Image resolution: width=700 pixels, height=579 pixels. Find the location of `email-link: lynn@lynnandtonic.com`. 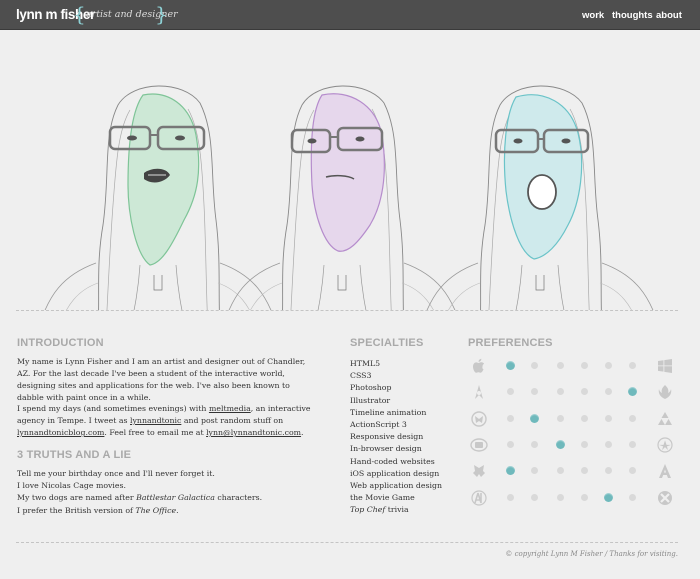

email-link: lynn@lynnandtonic.com is located at coordinates (253, 432).